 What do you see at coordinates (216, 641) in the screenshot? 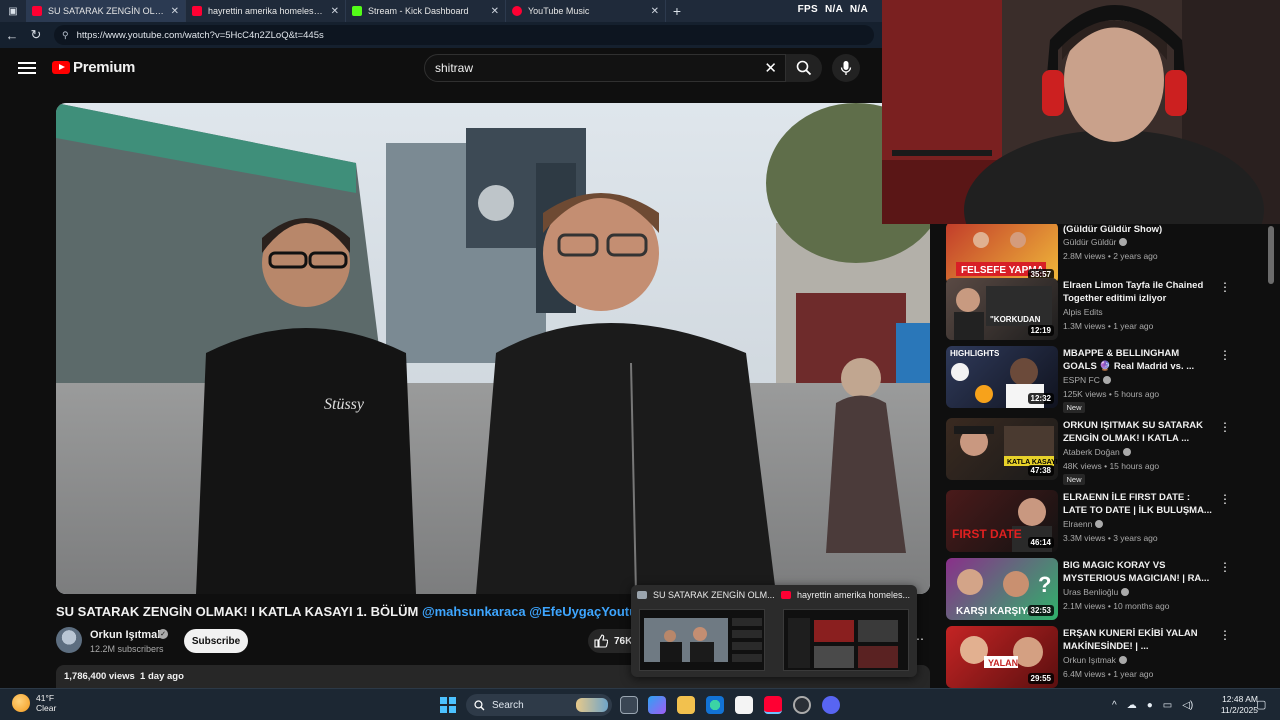
I see `subscribe-button: Subscribe` at bounding box center [216, 641].